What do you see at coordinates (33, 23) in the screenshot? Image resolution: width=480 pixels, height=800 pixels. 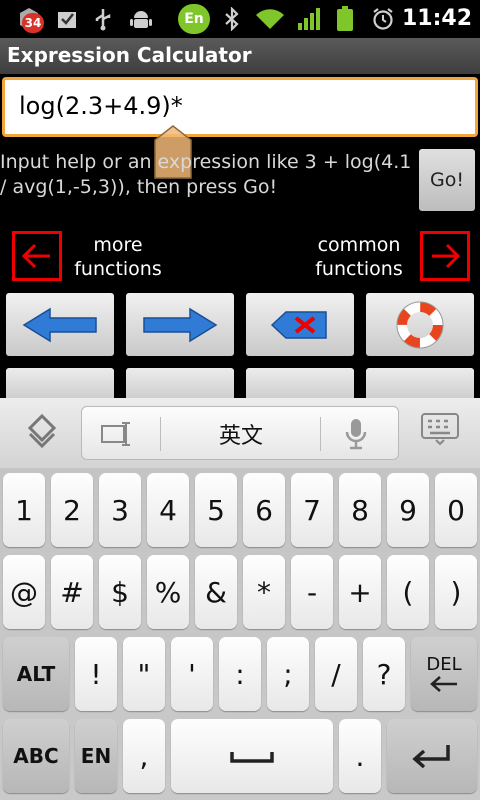 I see `notification-count-badge: 34` at bounding box center [33, 23].